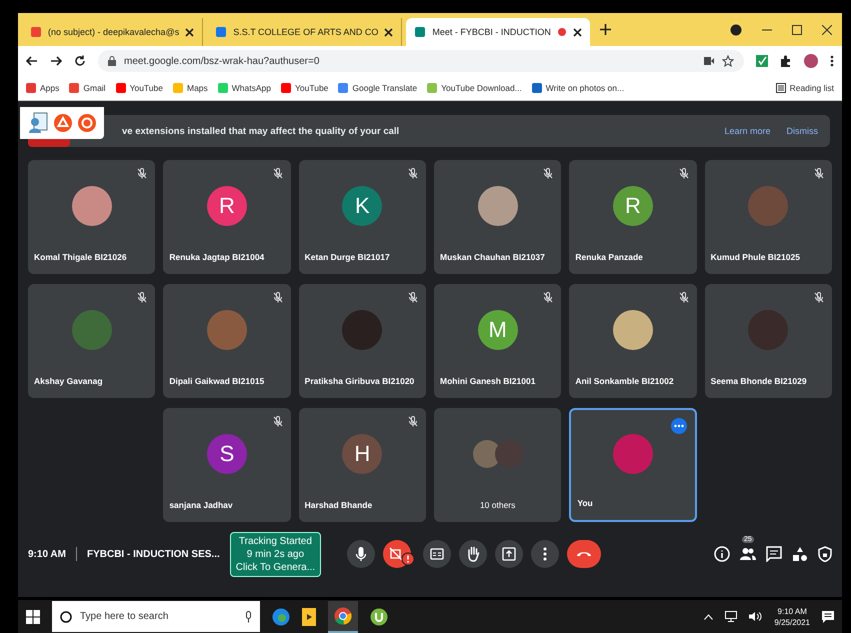 The width and height of the screenshot is (851, 633). Describe the element at coordinates (47, 554) in the screenshot. I see `meeting-time: 9:10 AM` at that location.